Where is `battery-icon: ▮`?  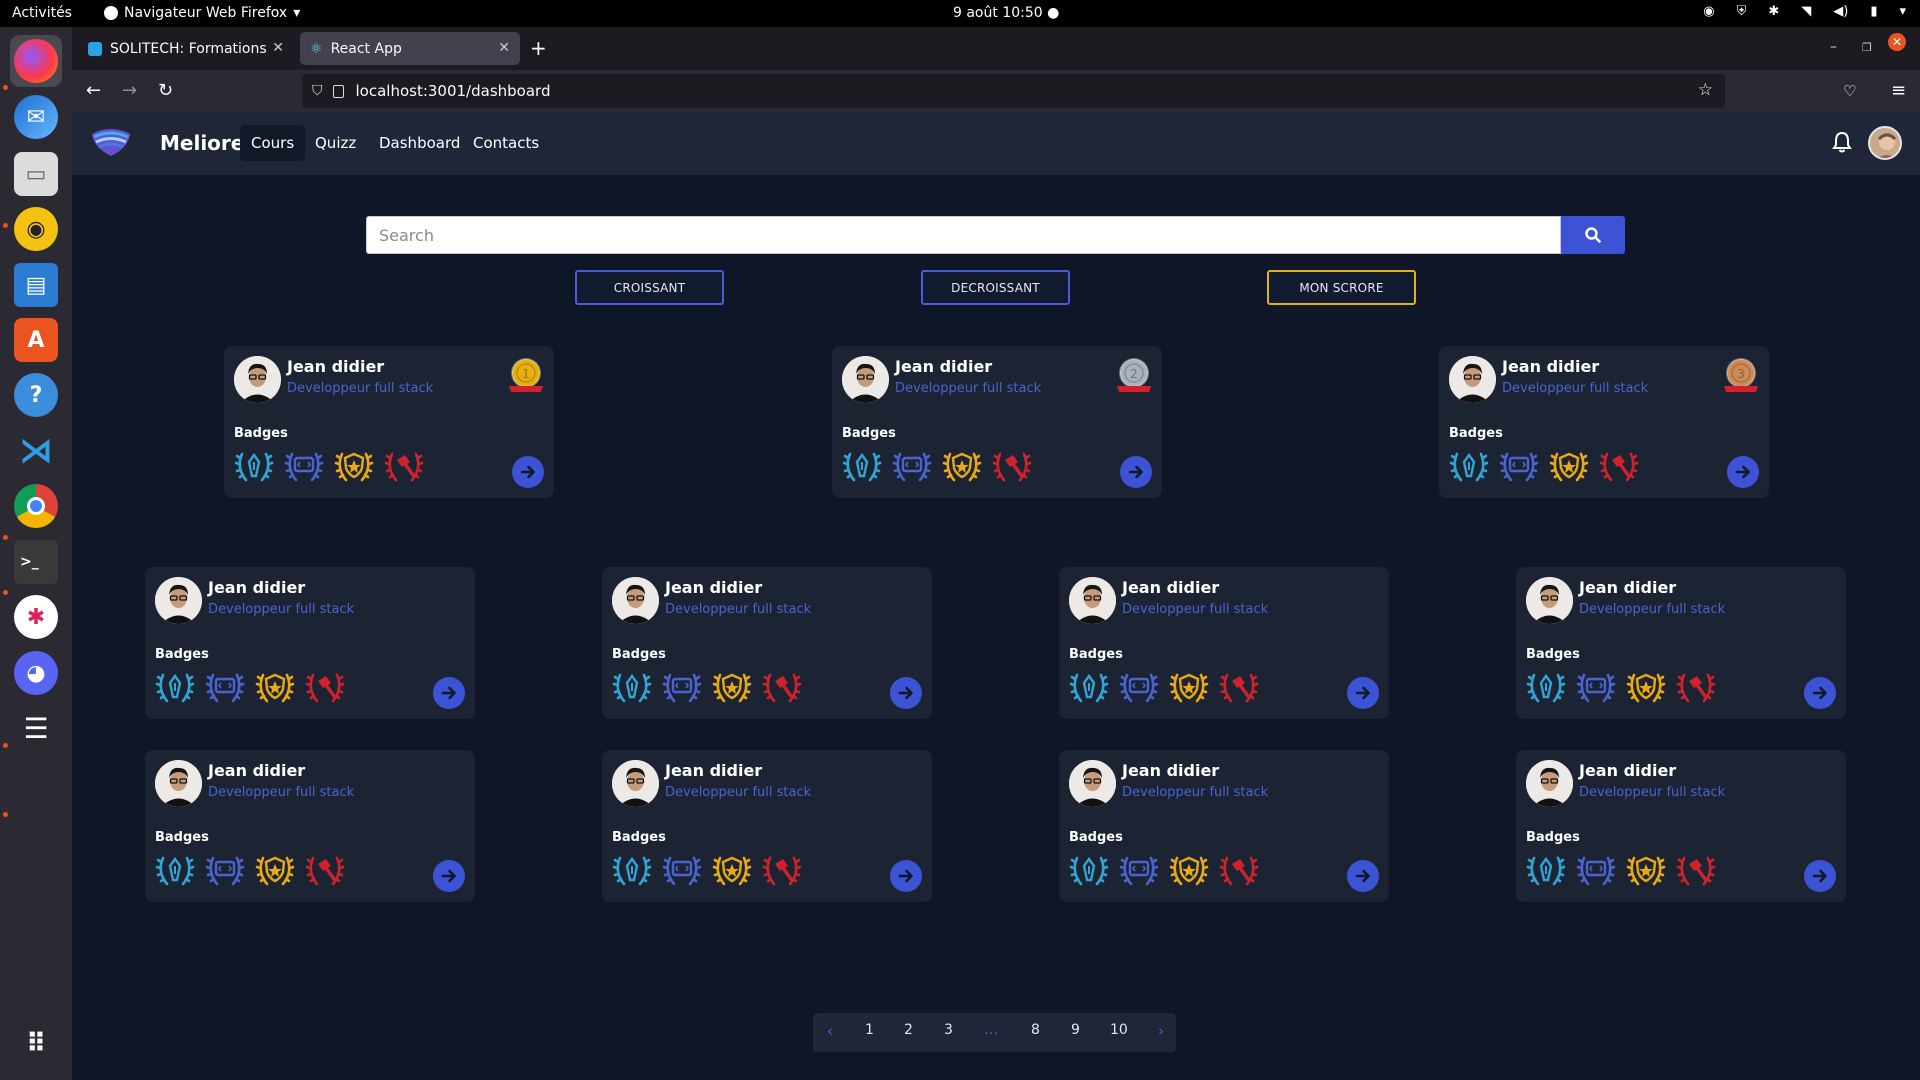
battery-icon: ▮ is located at coordinates (1873, 11).